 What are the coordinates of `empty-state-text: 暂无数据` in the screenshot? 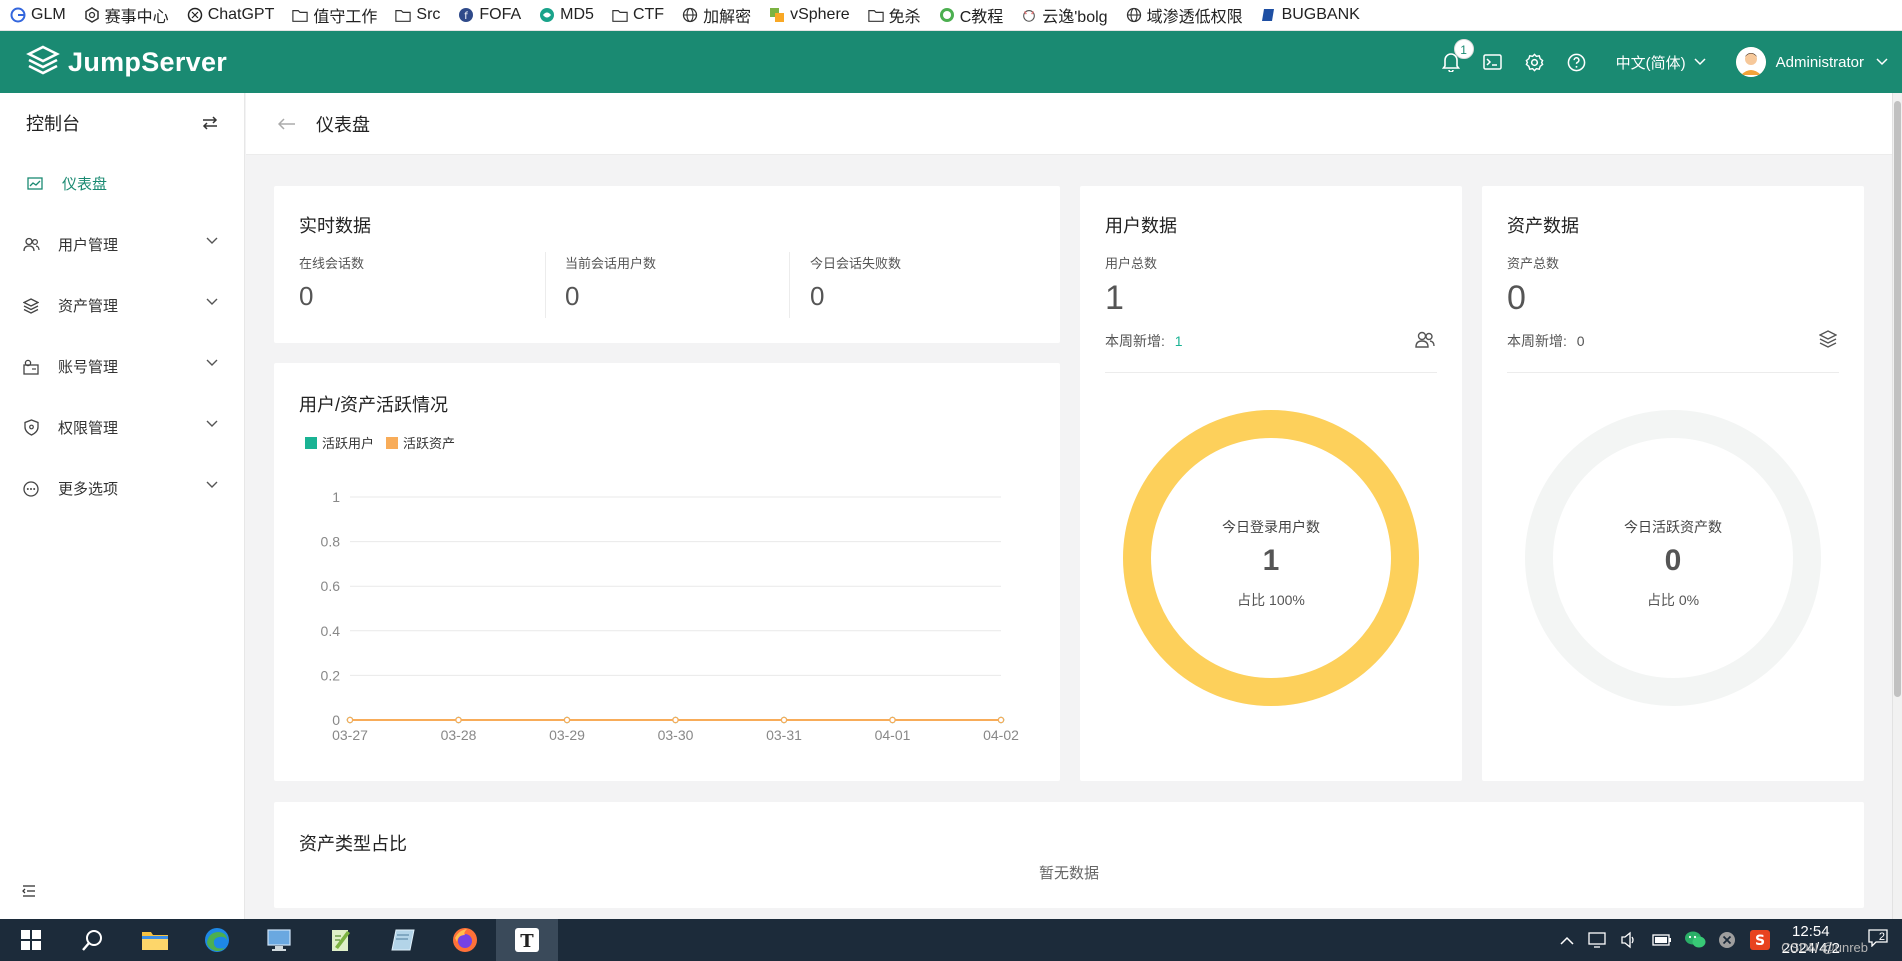 It's located at (1068, 873).